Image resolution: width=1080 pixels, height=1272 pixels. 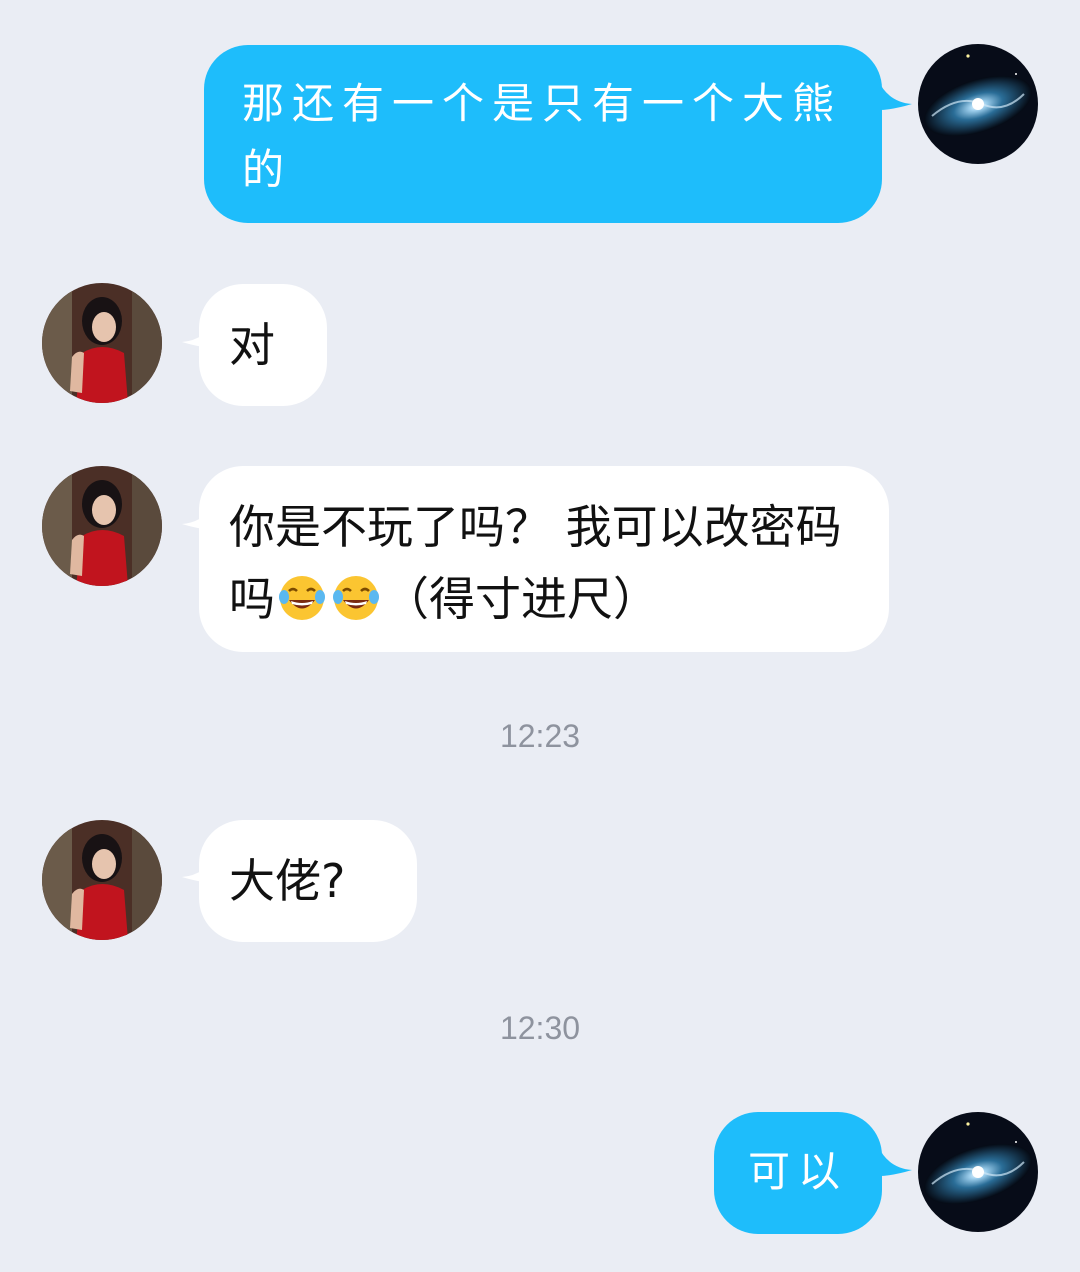 I want to click on message-text-part: （得寸进尺）, so click(x=521, y=599).